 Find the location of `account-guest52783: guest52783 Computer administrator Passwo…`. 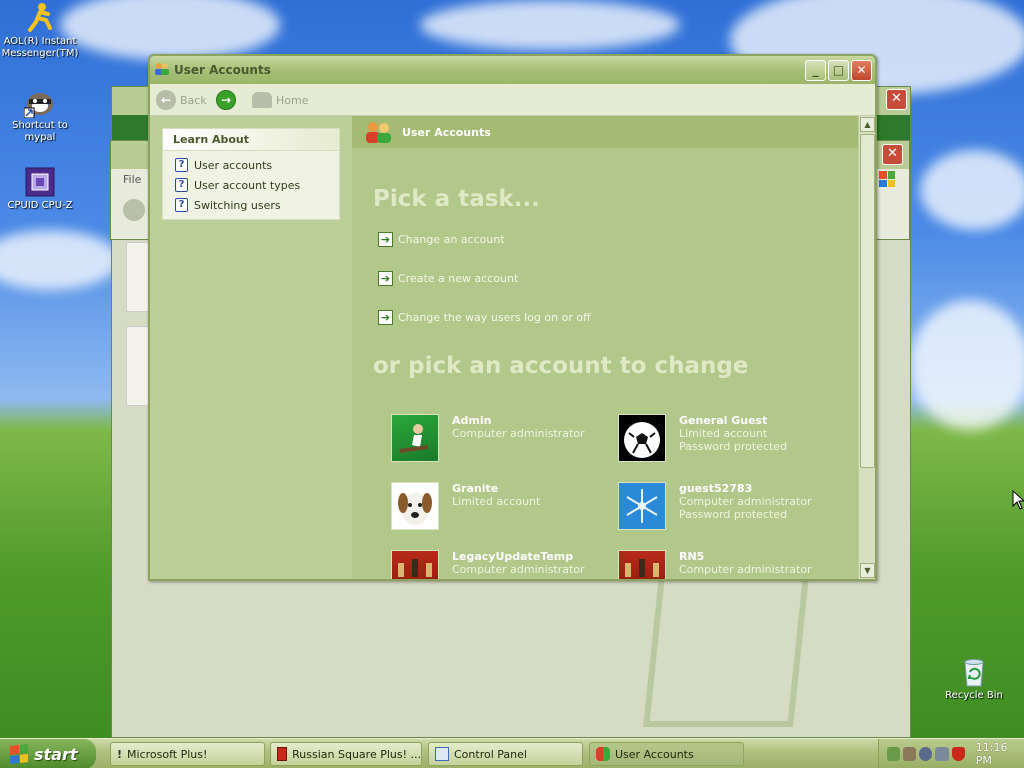

account-guest52783: guest52783 Computer administrator Passwo… is located at coordinates (723, 507).